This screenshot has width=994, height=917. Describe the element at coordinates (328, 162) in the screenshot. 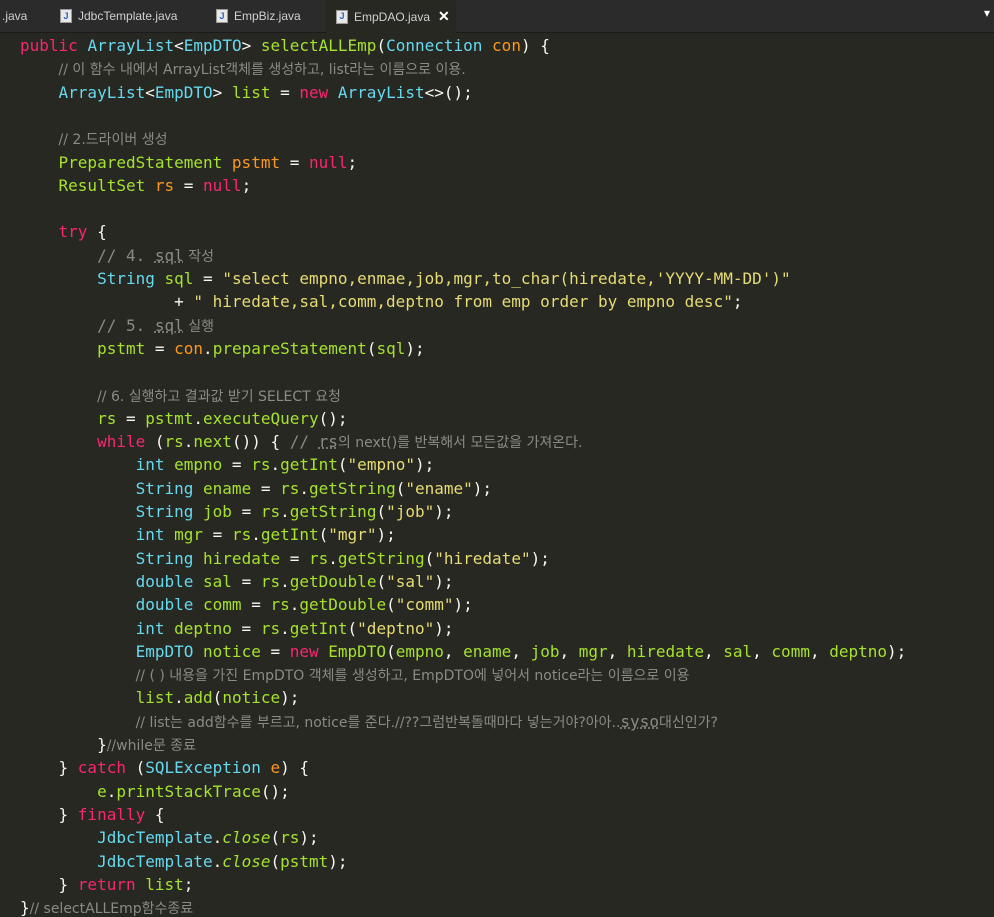

I see `code-token: null` at that location.